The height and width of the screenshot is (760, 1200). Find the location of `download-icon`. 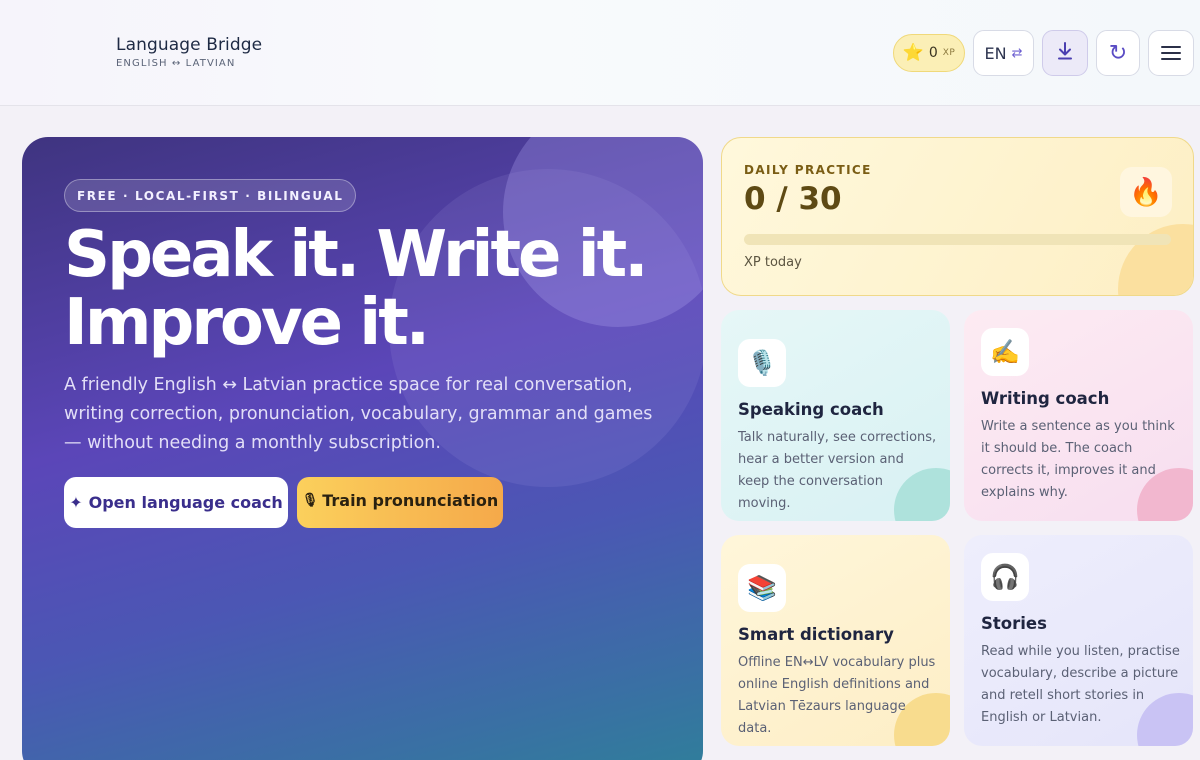

download-icon is located at coordinates (1065, 53).